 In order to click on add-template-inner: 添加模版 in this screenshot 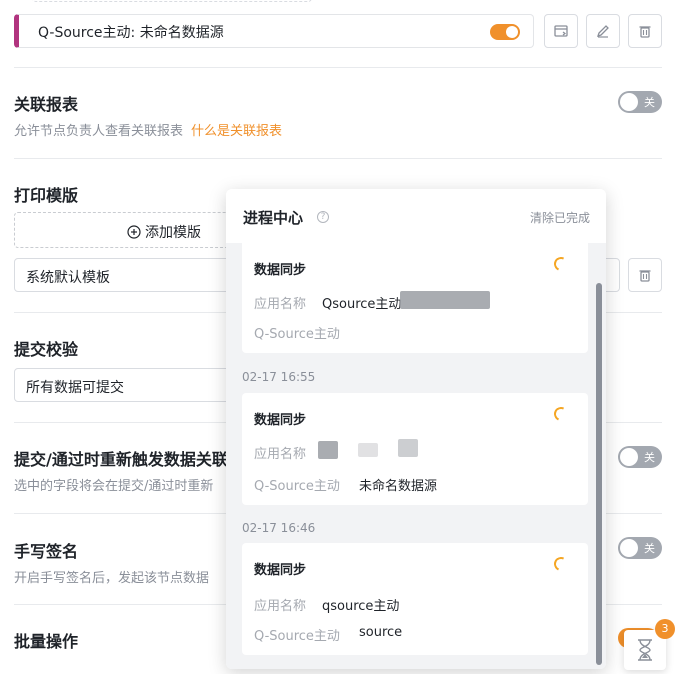, I will do `click(164, 232)`.